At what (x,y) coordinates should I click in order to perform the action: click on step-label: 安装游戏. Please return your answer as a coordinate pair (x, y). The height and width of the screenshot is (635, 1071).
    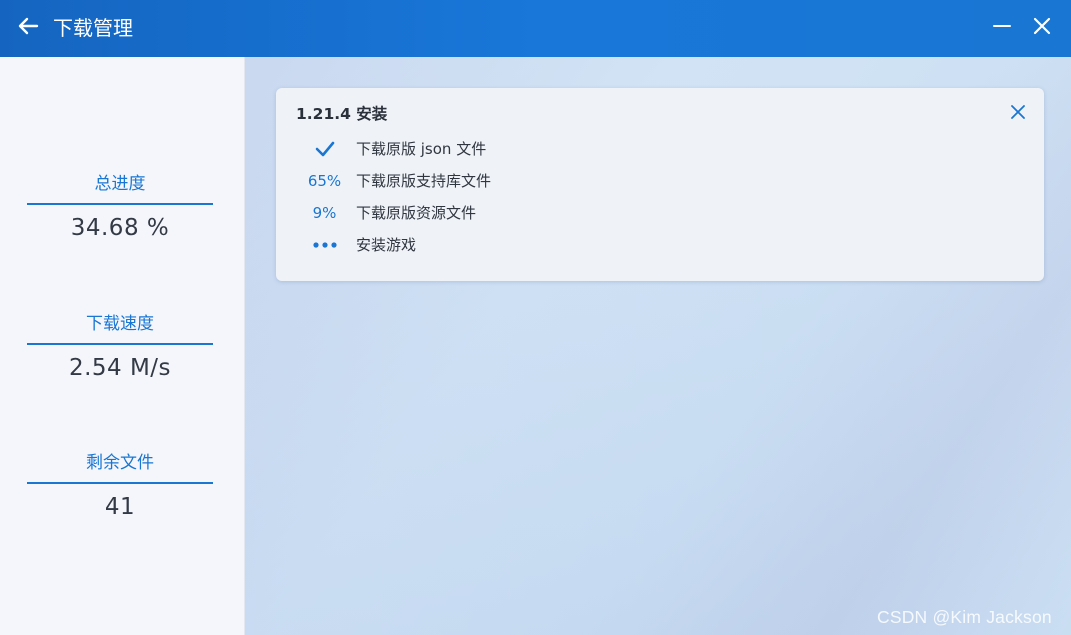
    Looking at the image, I should click on (386, 245).